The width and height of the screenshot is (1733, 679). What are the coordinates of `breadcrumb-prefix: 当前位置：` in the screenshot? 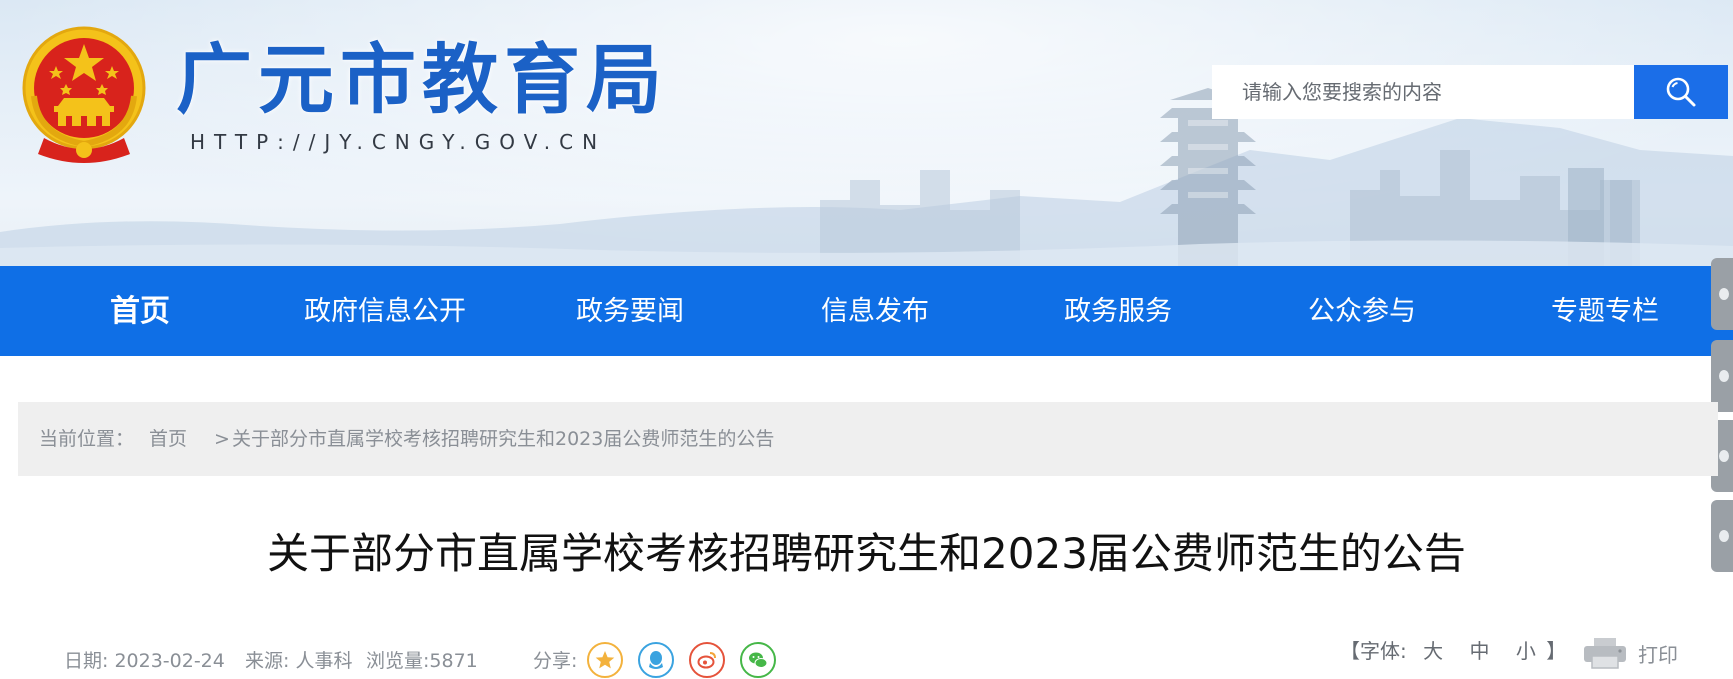 It's located at (87, 439).